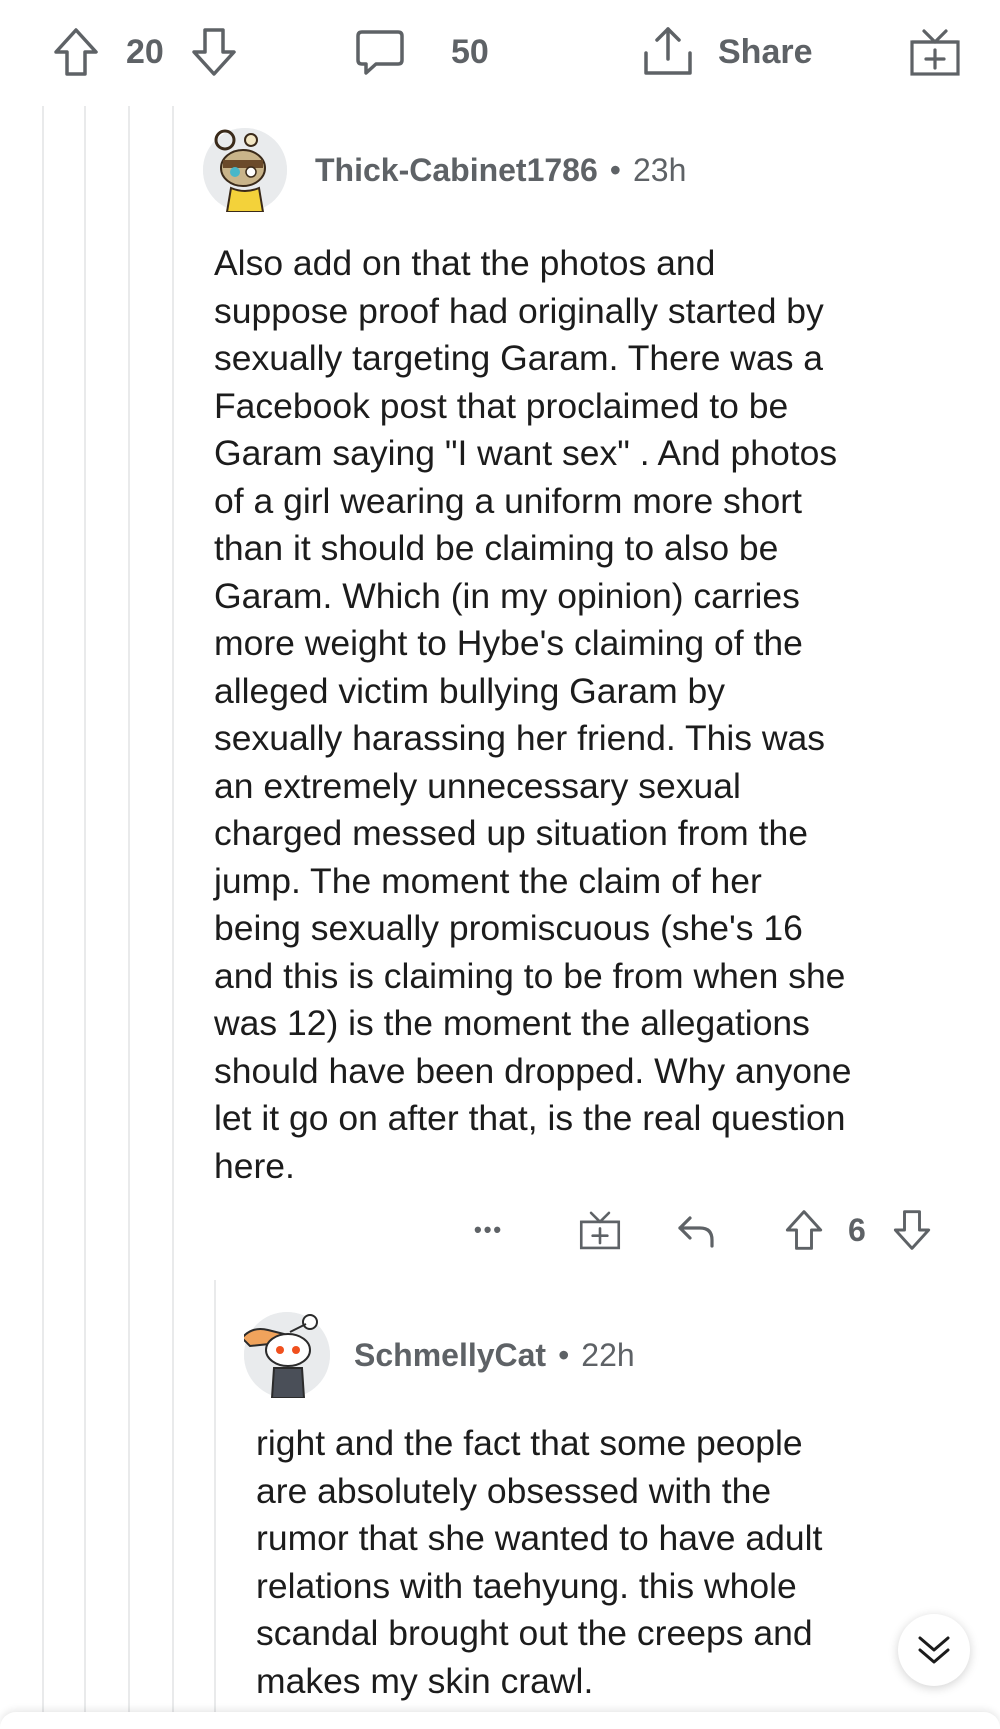 The height and width of the screenshot is (1729, 1000). Describe the element at coordinates (450, 1355) in the screenshot. I see `comment-author: SchmellyCat` at that location.